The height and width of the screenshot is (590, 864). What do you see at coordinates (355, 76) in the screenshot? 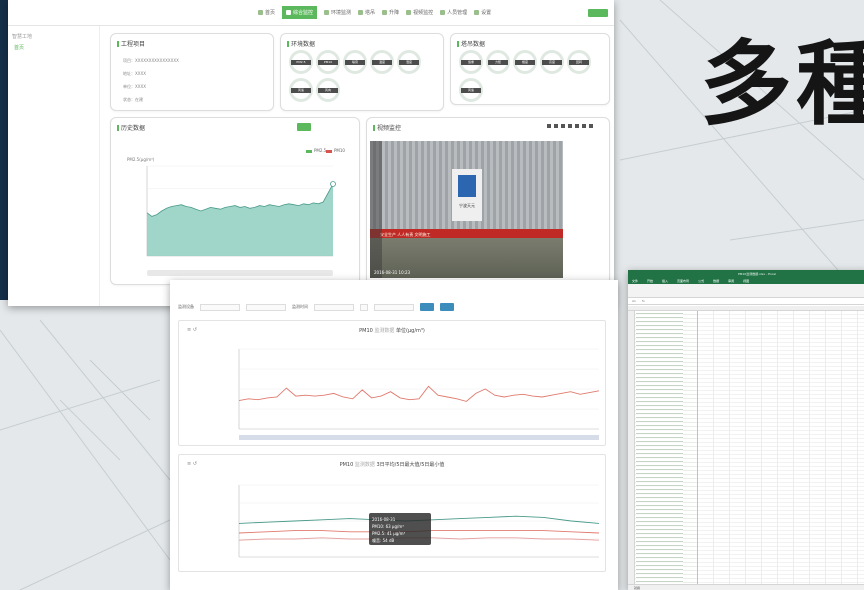
I see `env-gauges: PM2.5 PM10 噪音 温度 湿度 风速 风向` at bounding box center [355, 76].